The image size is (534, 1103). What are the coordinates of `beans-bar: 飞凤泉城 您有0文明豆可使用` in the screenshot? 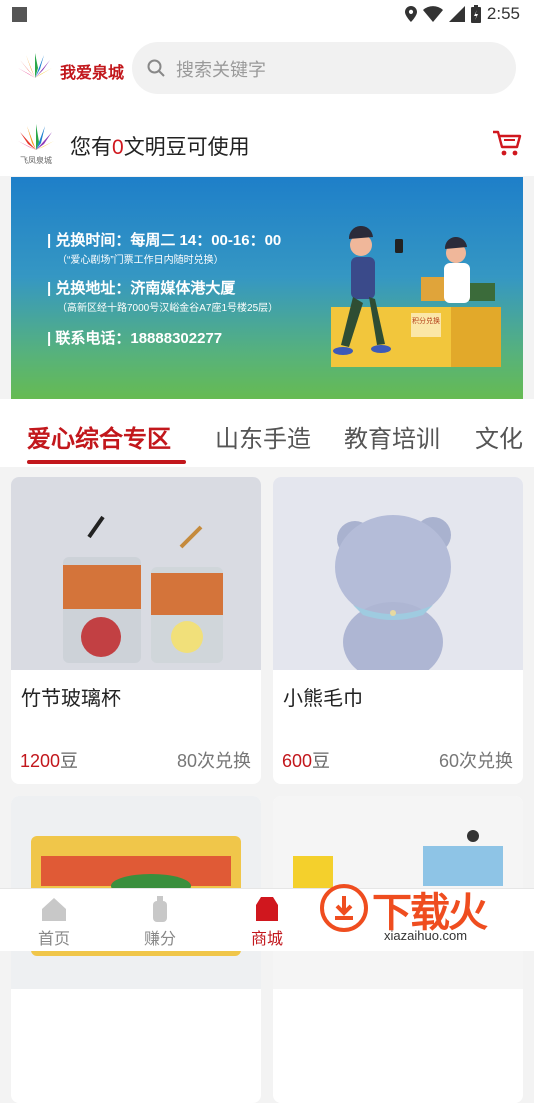 It's located at (267, 143).